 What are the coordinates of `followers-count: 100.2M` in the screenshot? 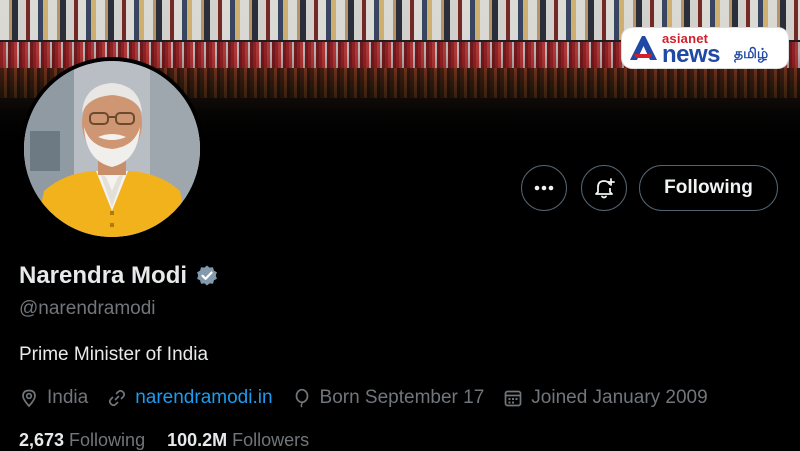 It's located at (197, 440).